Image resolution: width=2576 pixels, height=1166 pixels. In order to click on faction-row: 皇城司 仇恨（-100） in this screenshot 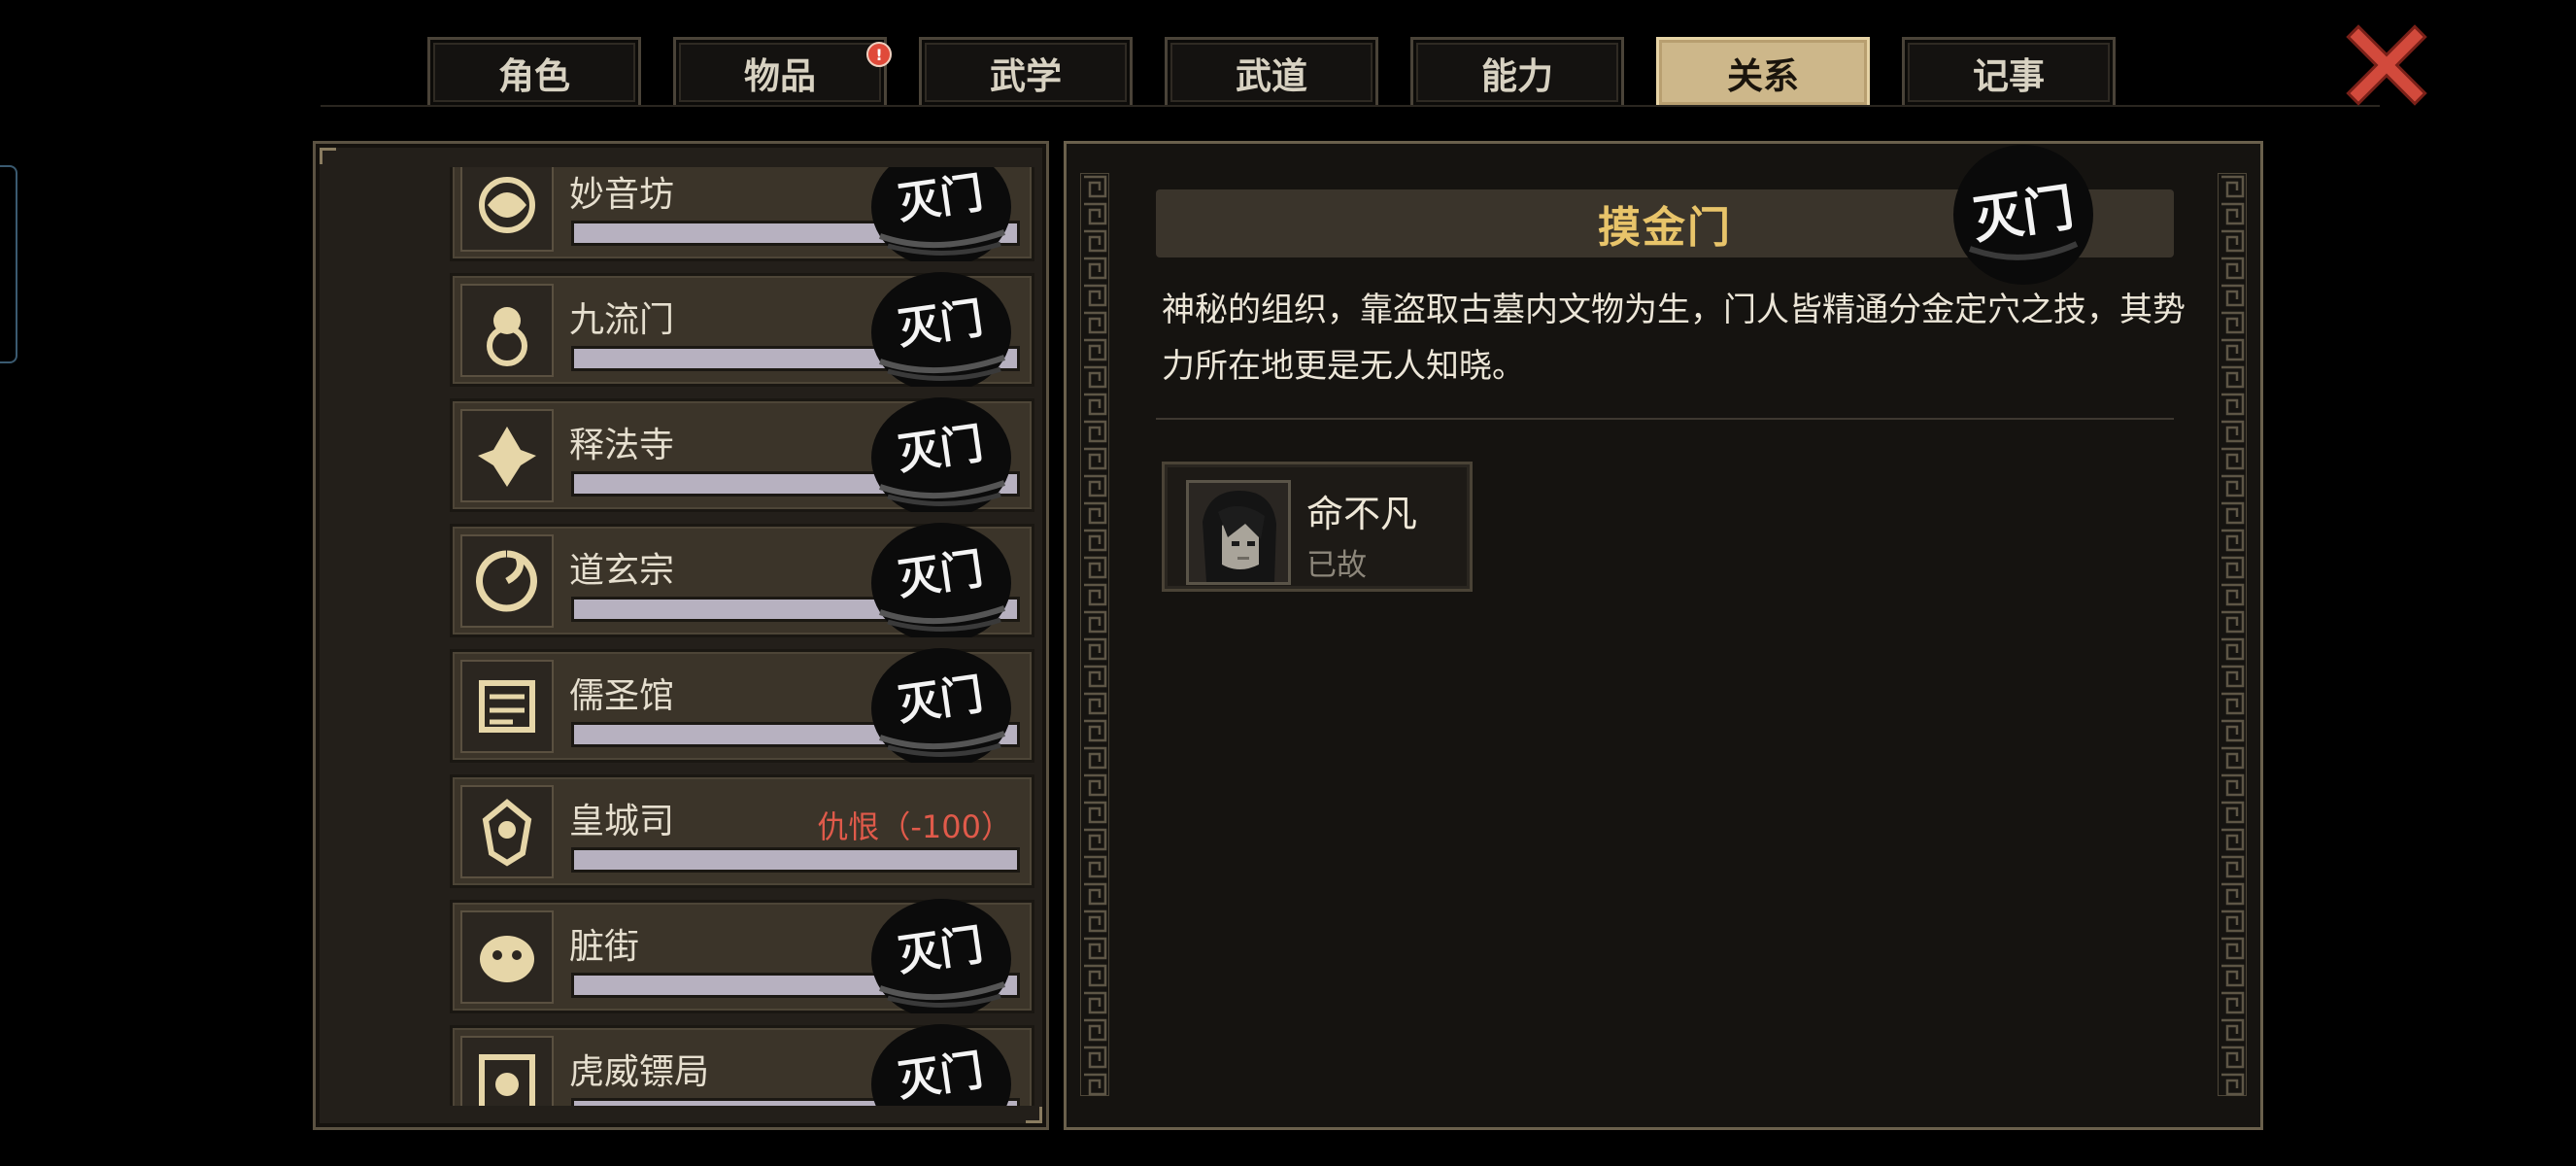, I will do `click(742, 831)`.